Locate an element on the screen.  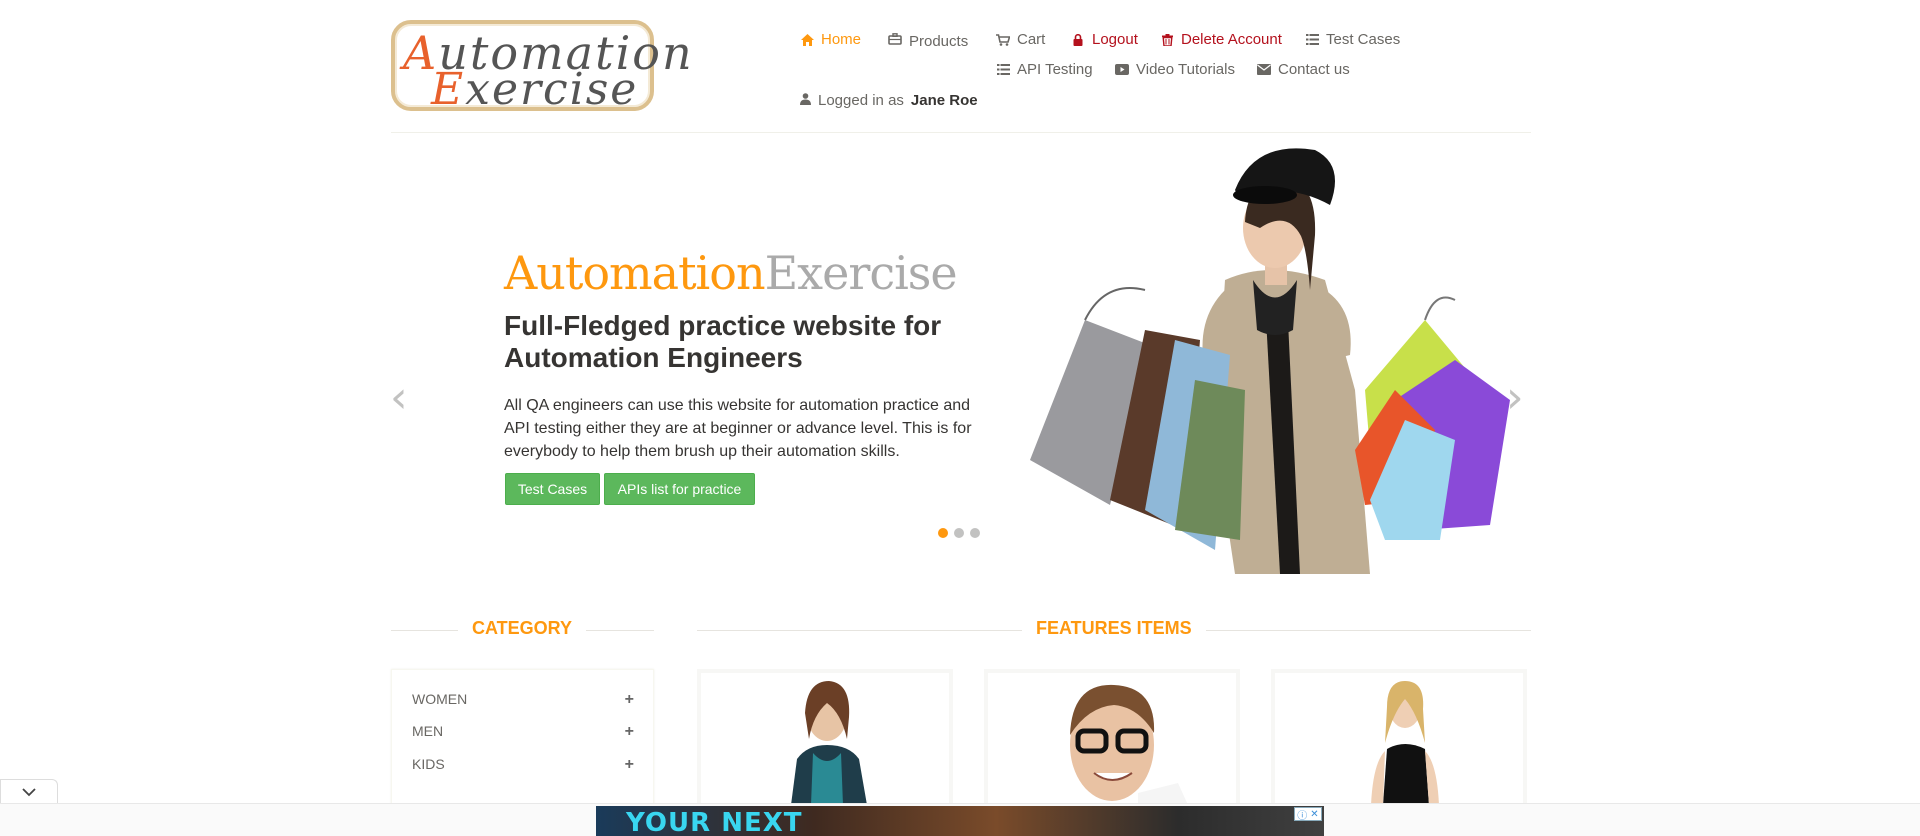
envelope-icon is located at coordinates (1264, 70).